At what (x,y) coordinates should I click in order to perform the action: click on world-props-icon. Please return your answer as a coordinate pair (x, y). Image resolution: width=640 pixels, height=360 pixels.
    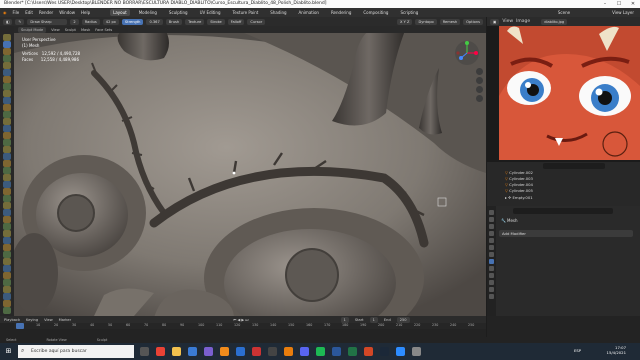
    Looking at the image, I should click on (491, 247).